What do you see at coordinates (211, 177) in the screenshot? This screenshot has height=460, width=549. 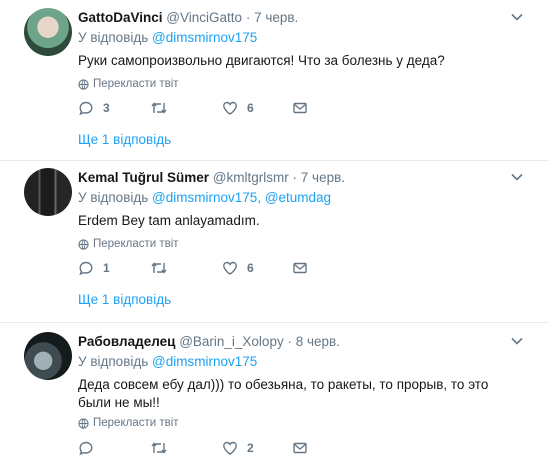 I see `tweet-header: Kemal Tuğrul Sümer @kmltgrlsmr · 7 черв.` at bounding box center [211, 177].